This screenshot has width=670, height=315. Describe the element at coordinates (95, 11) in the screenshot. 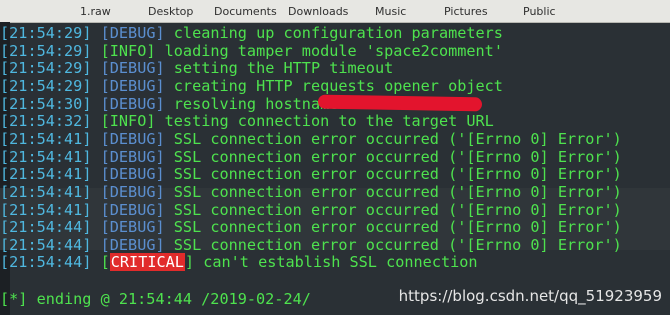

I see `bg-tab: 1.raw` at that location.